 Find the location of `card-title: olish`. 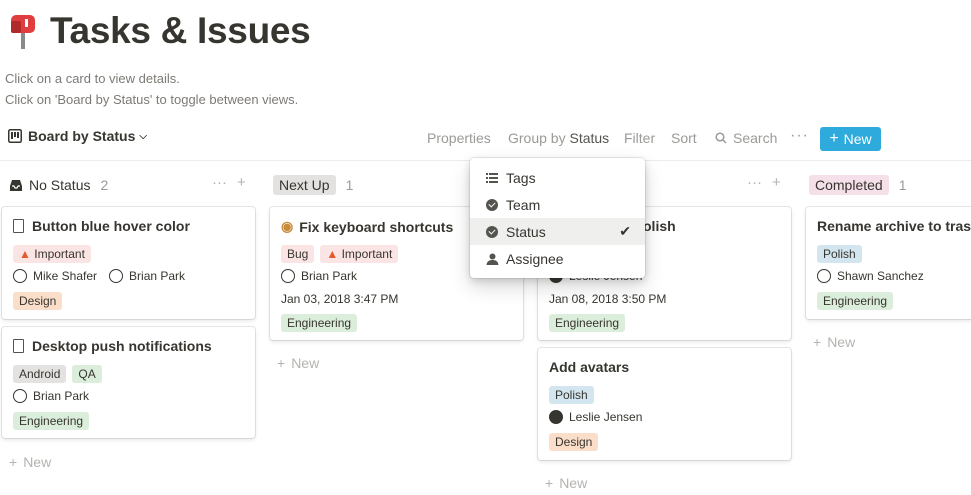

card-title: olish is located at coordinates (659, 226).